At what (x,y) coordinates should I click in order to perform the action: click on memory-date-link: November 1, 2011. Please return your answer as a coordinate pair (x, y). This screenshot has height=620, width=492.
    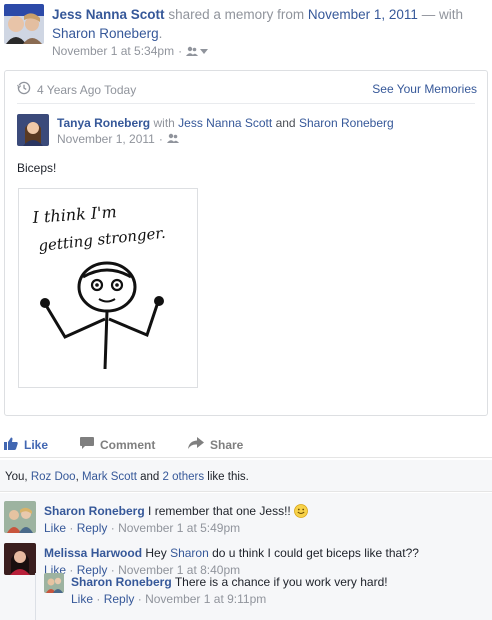
    Looking at the image, I should click on (363, 14).